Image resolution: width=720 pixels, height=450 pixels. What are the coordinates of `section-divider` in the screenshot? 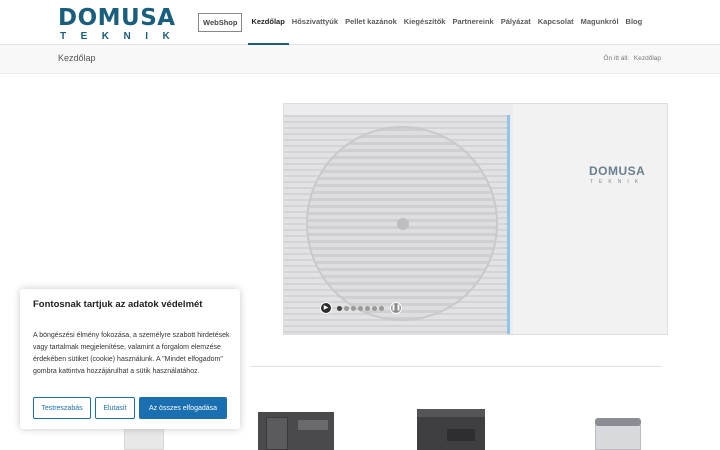 It's located at (456, 366).